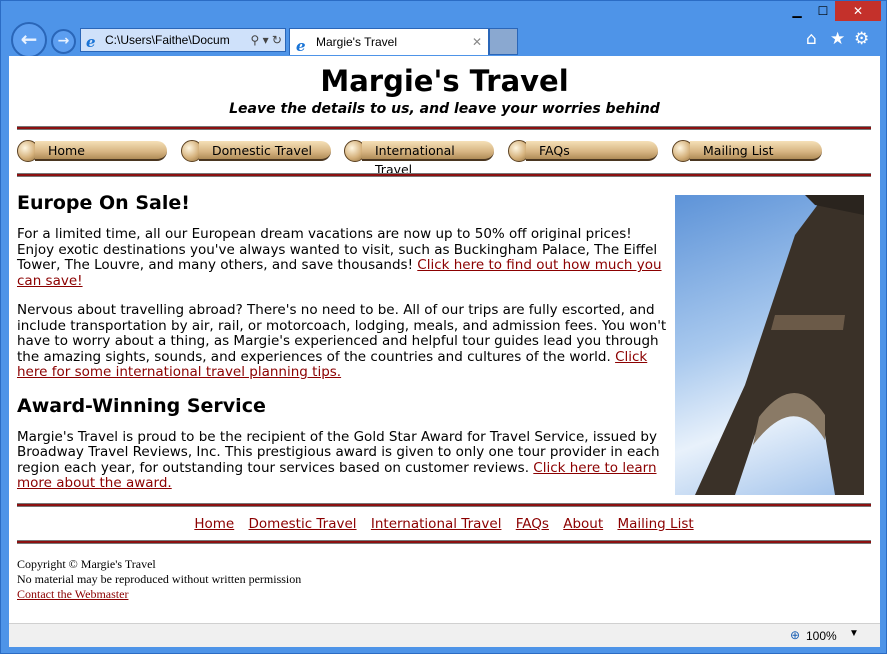 The width and height of the screenshot is (887, 654). Describe the element at coordinates (747, 151) in the screenshot. I see `nav-mailing-list: Mailing List` at that location.